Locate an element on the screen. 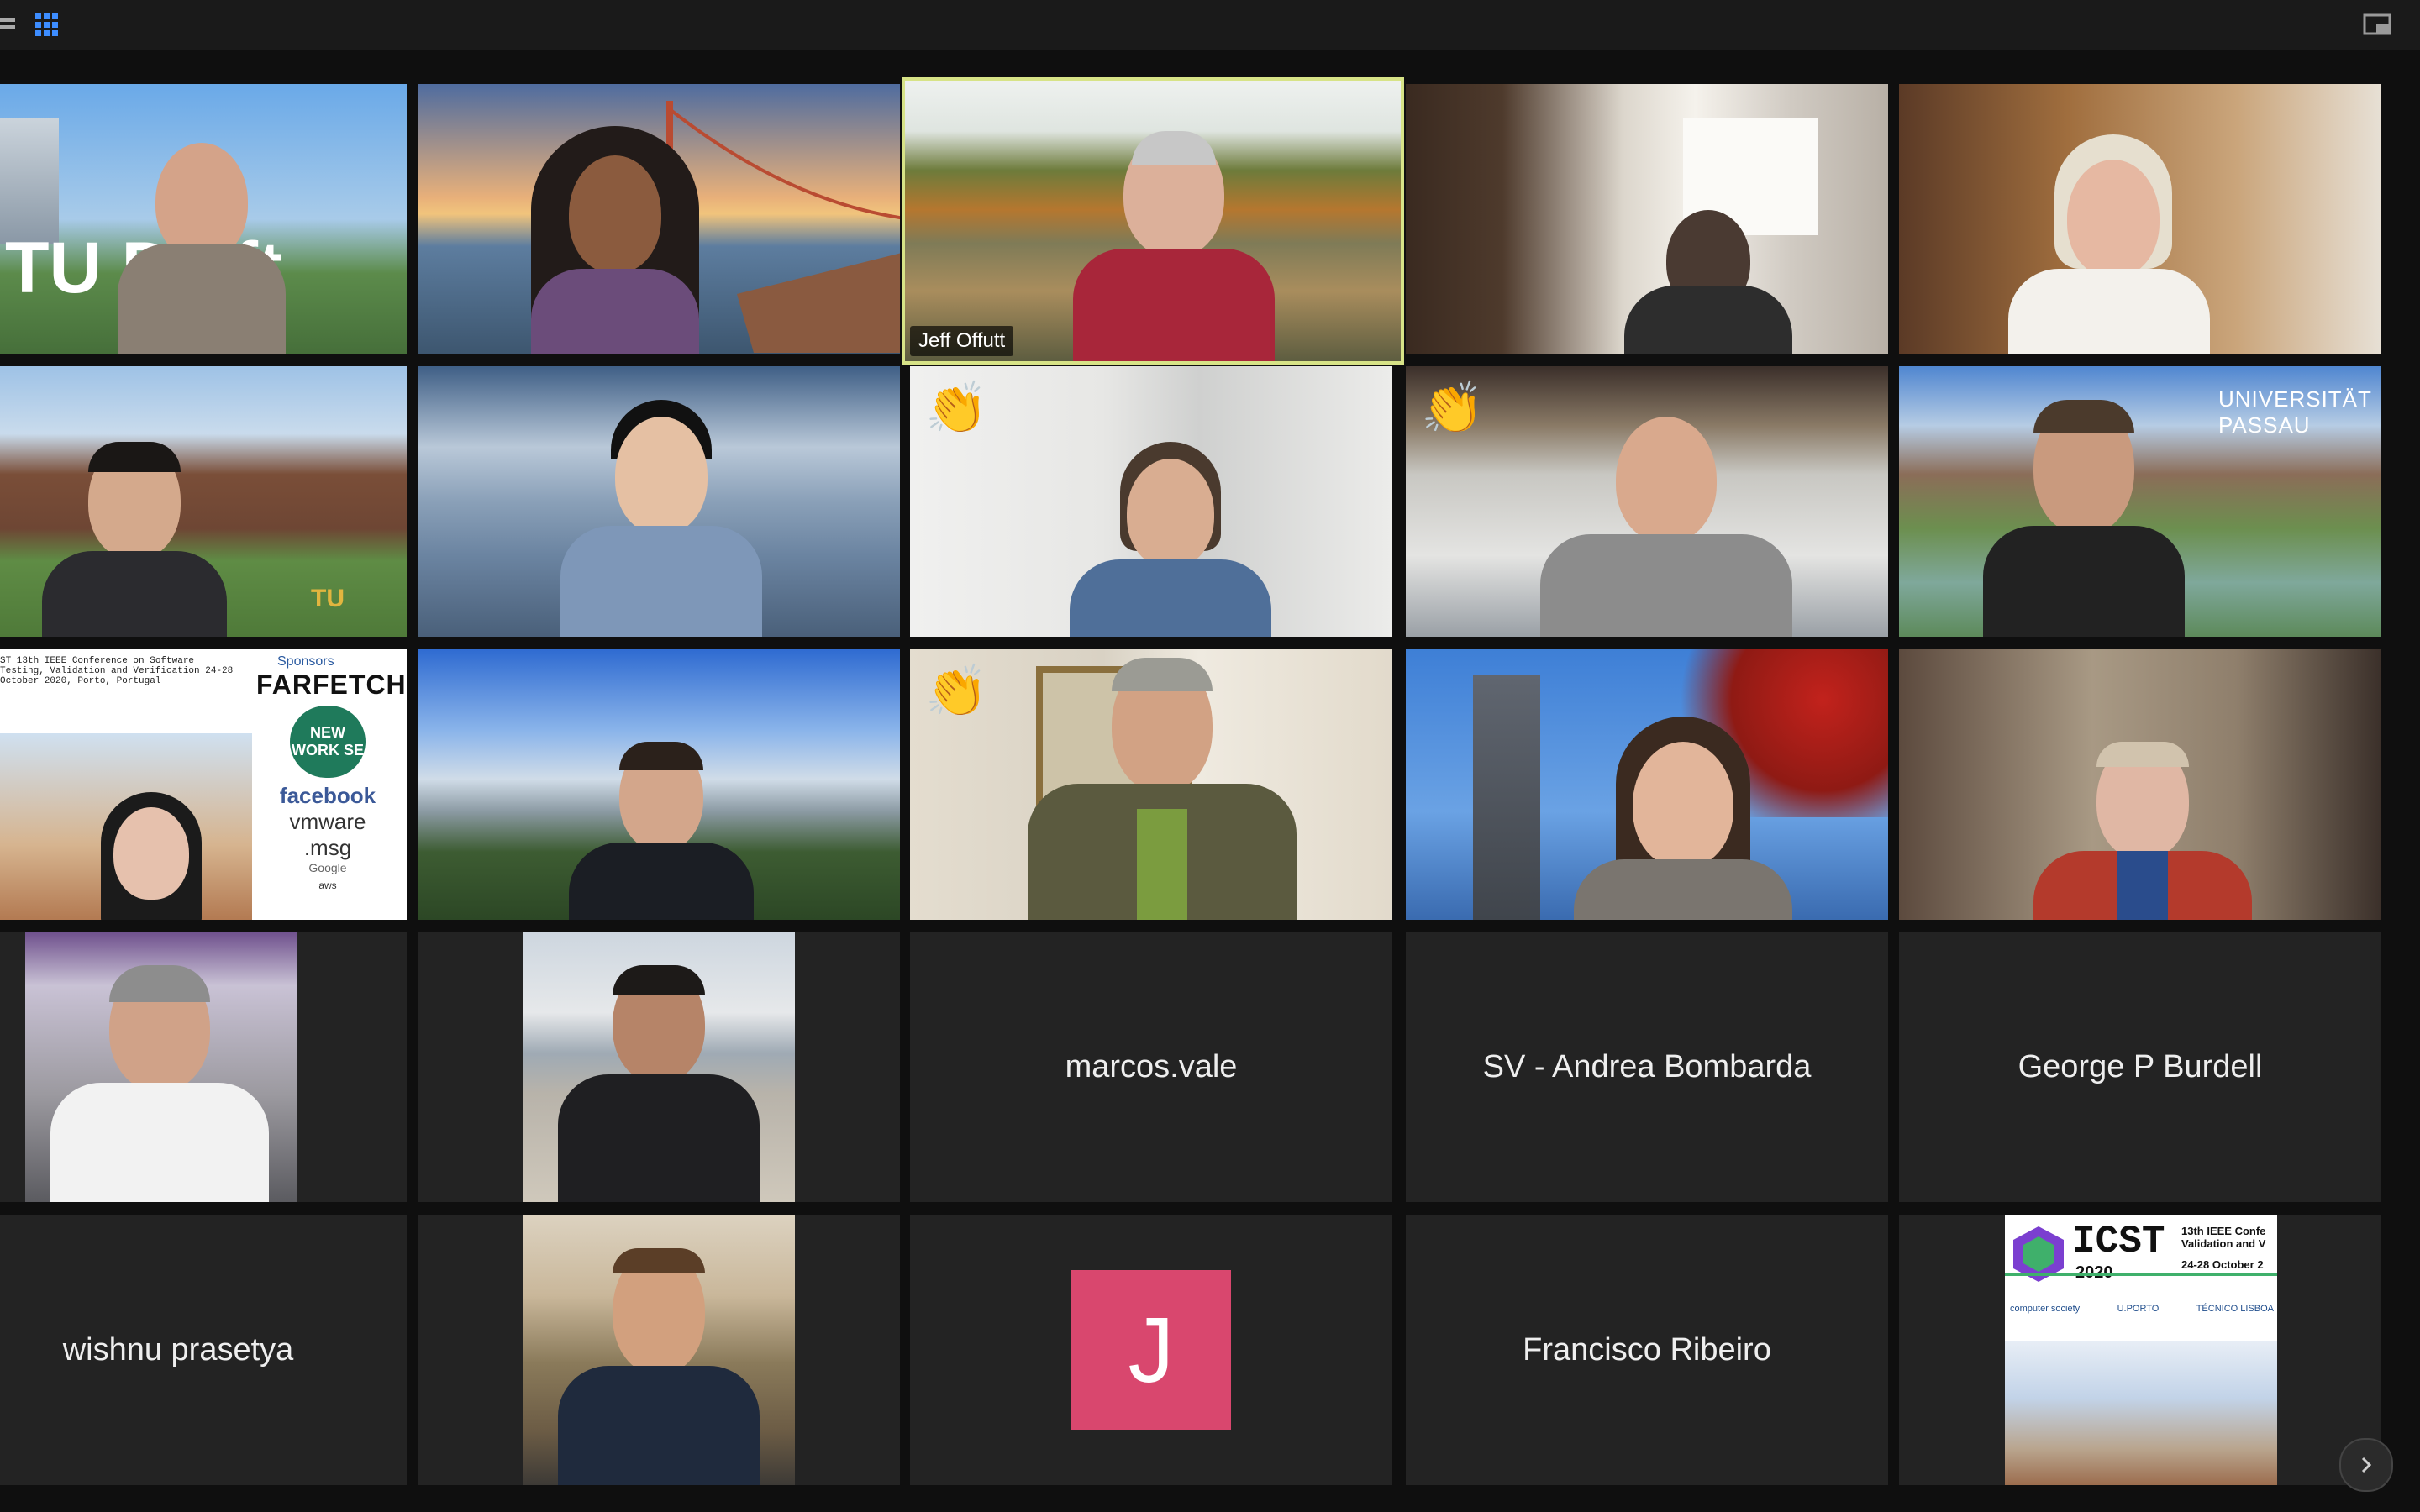 The height and width of the screenshot is (1512, 2420). name-only-tile: SV - Andrea Bombarda is located at coordinates (1647, 1067).